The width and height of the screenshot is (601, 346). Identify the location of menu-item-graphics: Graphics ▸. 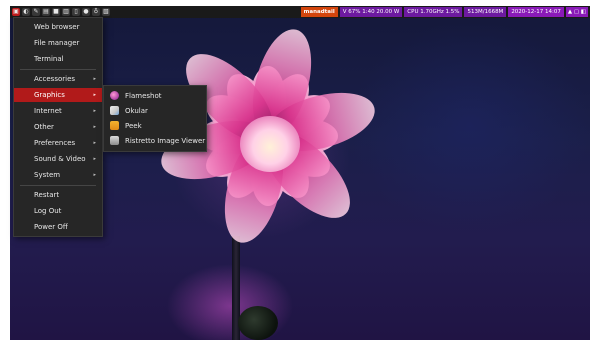
(58, 95).